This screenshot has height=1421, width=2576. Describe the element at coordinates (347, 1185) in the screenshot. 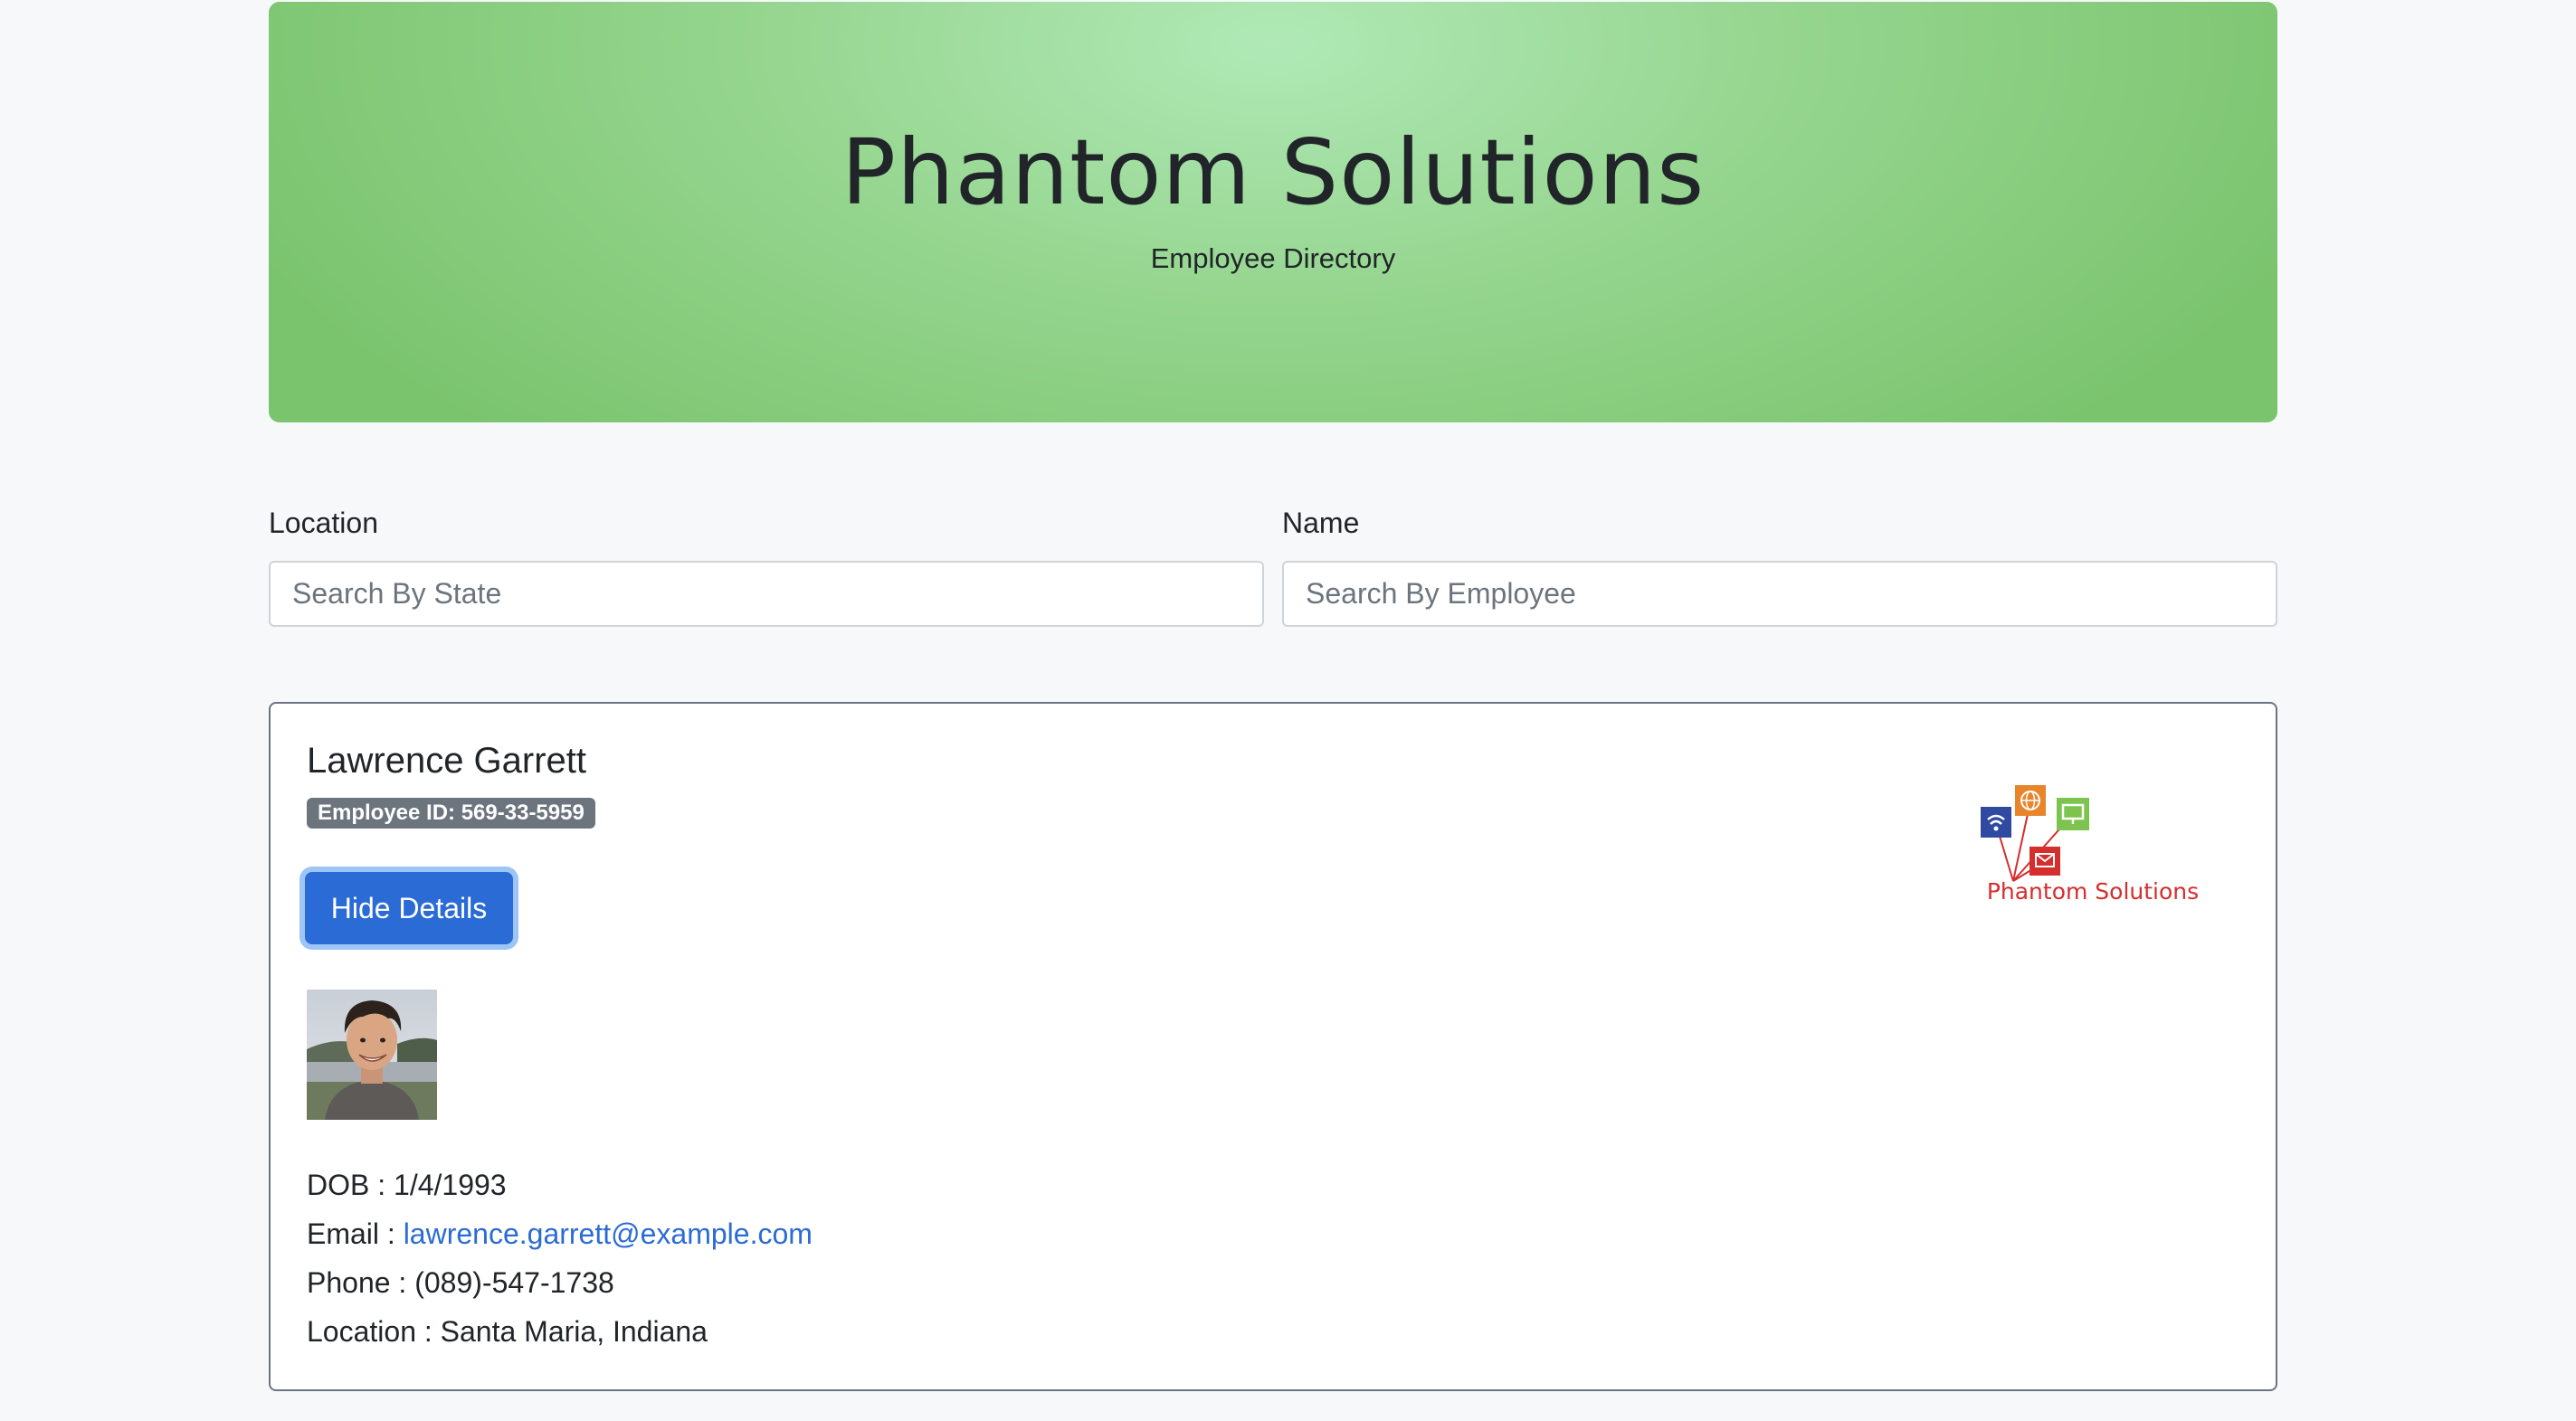

I see `dob-label: DOB :` at that location.